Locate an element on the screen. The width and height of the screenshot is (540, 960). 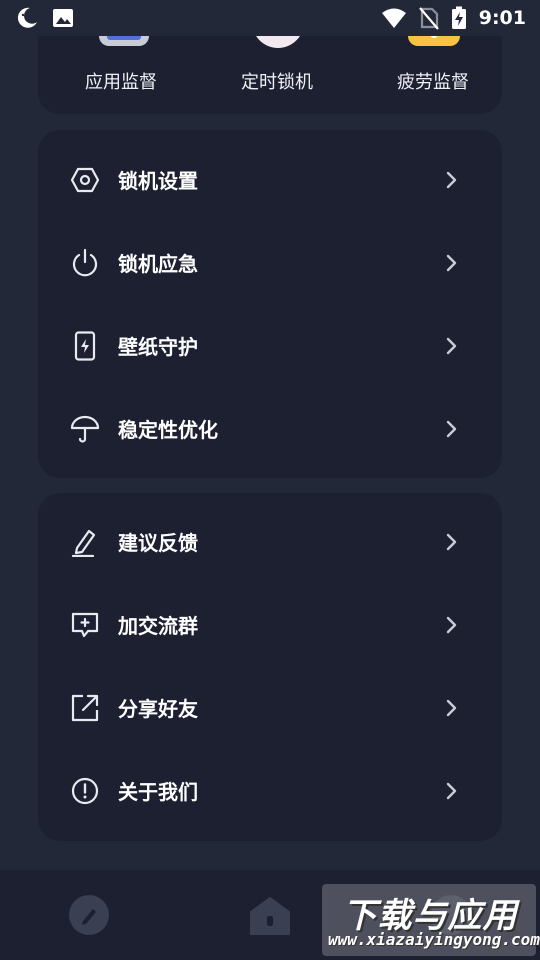
image-icon is located at coordinates (63, 18).